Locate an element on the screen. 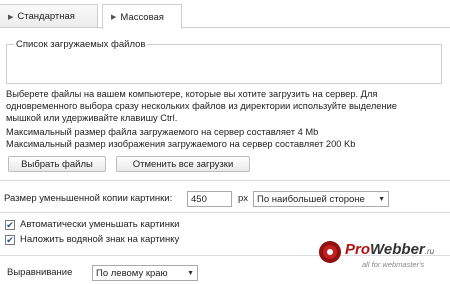 The height and width of the screenshot is (284, 450). tab-standard-label: Стандартная is located at coordinates (46, 16).